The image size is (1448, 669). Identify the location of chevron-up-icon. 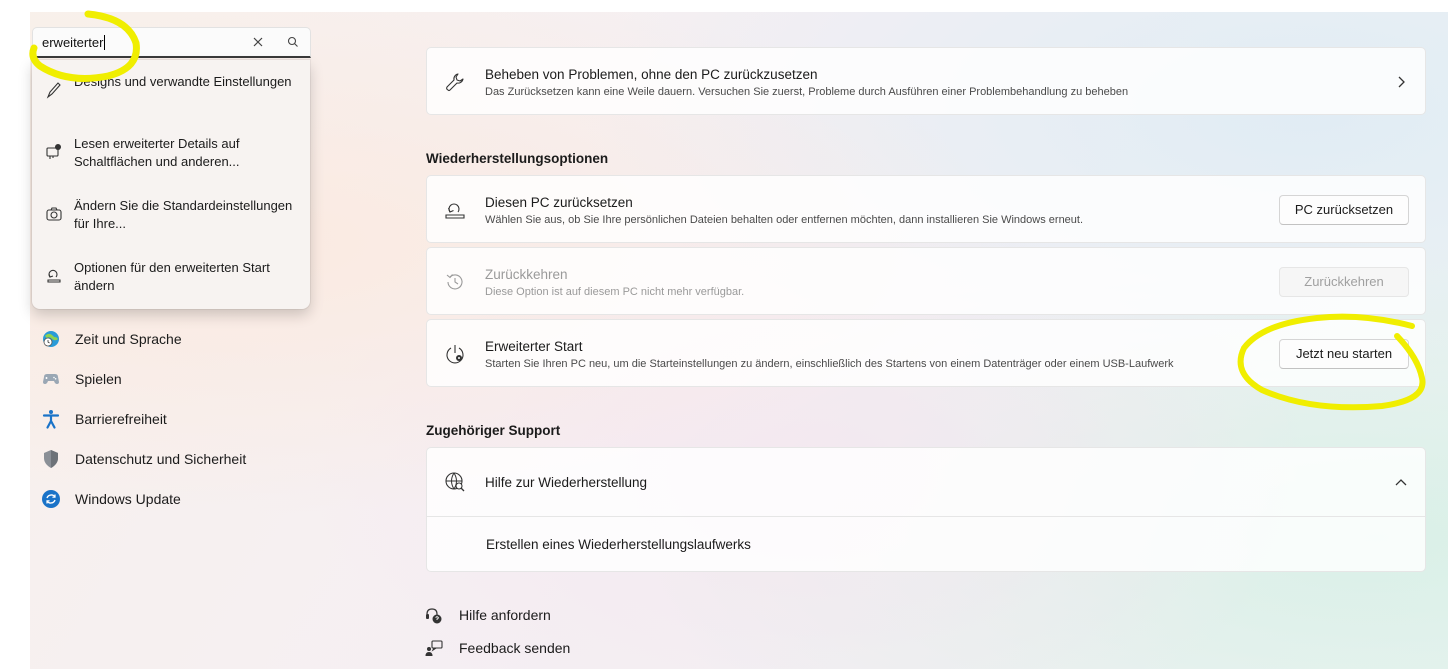
(1401, 482).